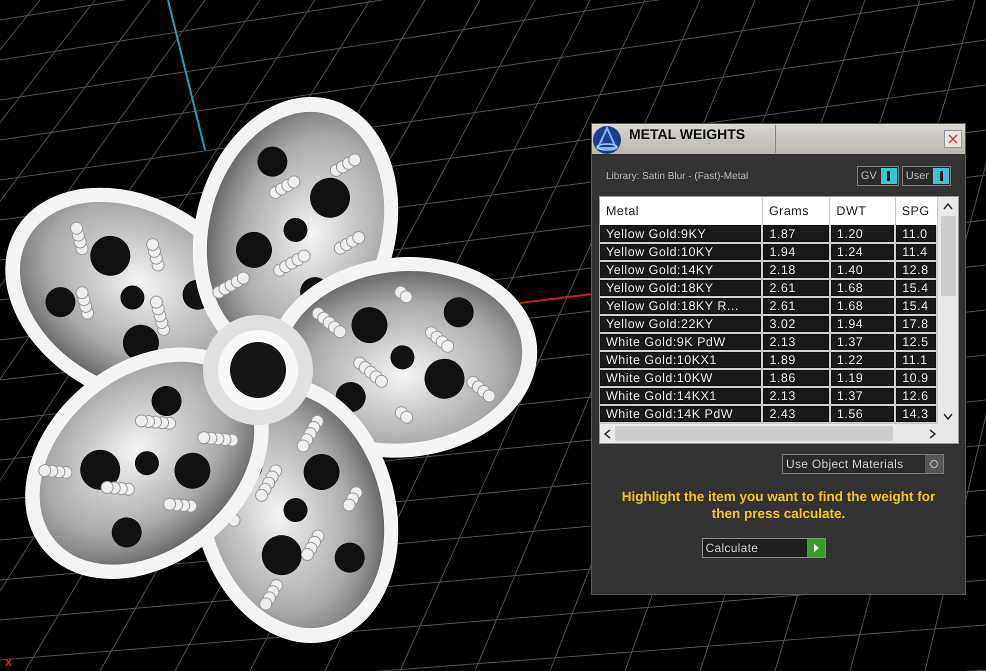 Image resolution: width=986 pixels, height=671 pixels. I want to click on column-header: Metal, so click(681, 211).